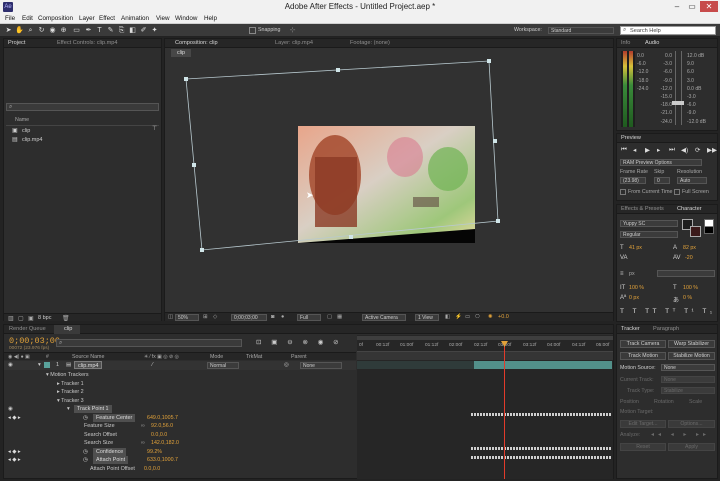 The image size is (720, 481). Describe the element at coordinates (642, 210) in the screenshot. I see `tab-effects-presets: Effects & Presets` at that location.